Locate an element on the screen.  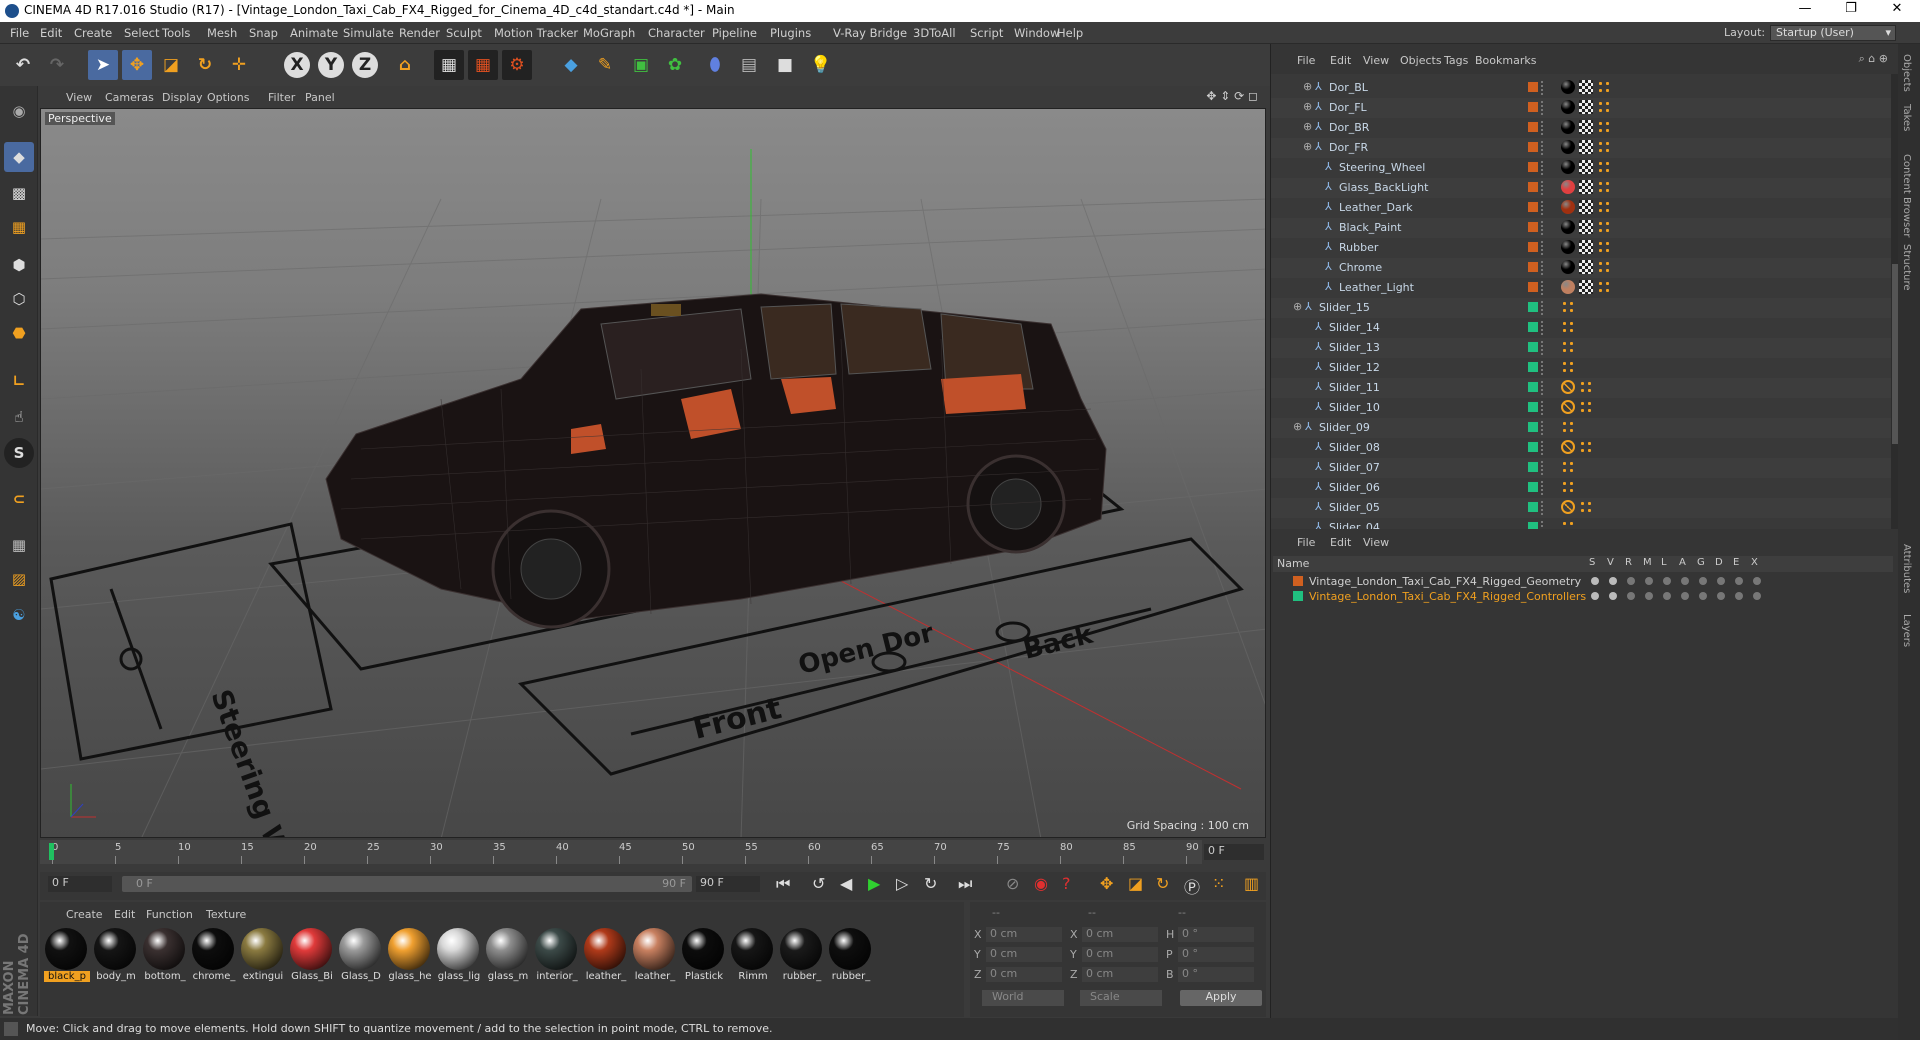
axis-icon: ∟ is located at coordinates (19, 381).